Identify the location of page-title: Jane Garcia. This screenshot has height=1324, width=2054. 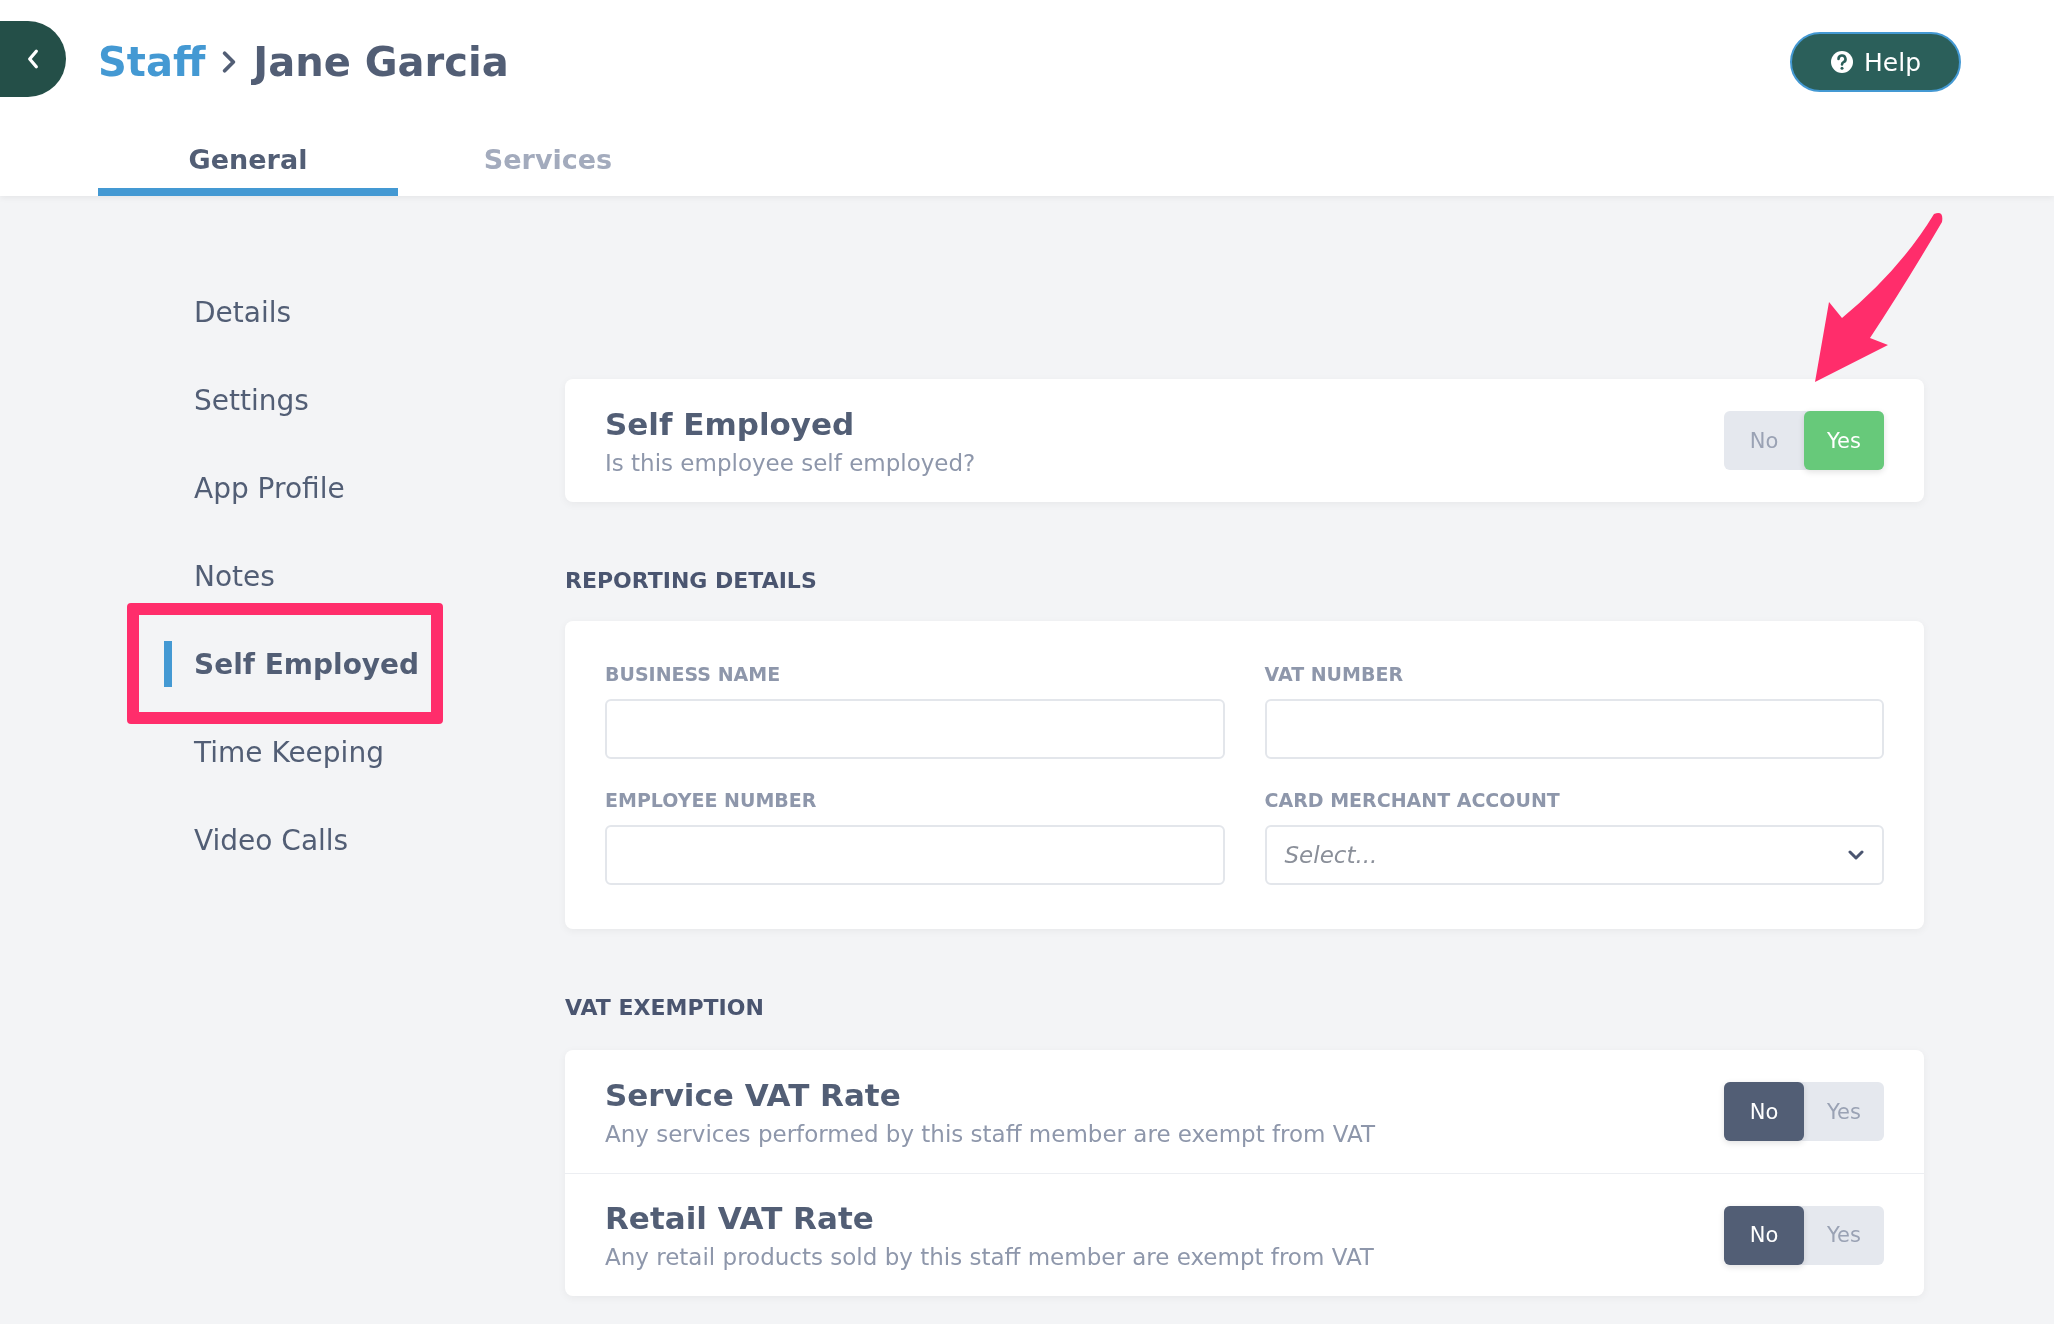
(381, 62).